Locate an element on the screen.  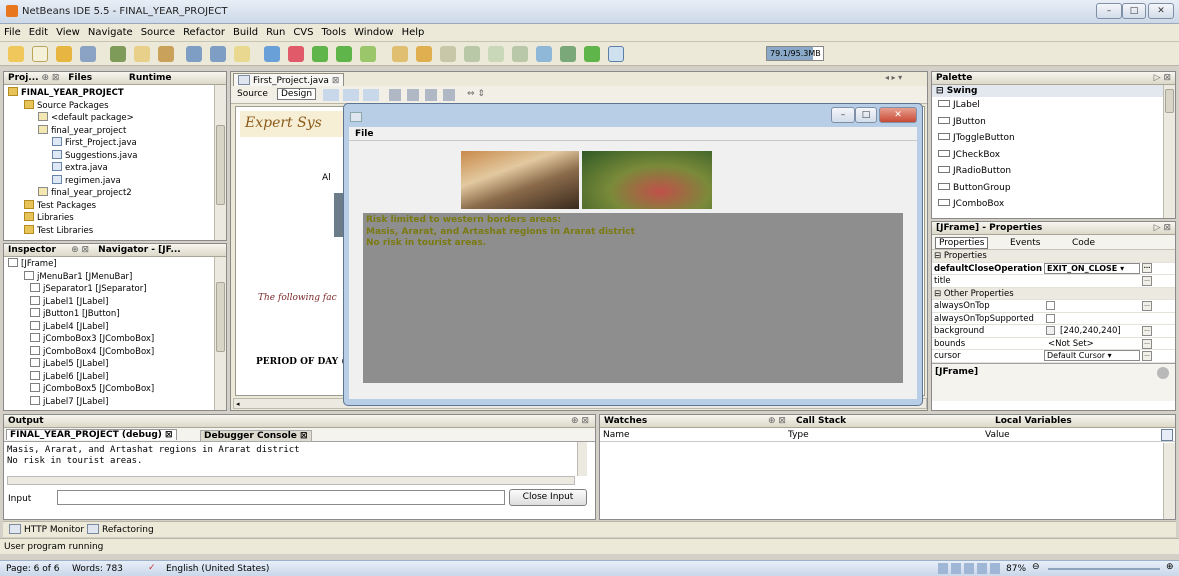
app-close-button: ✕ is located at coordinates (898, 115).